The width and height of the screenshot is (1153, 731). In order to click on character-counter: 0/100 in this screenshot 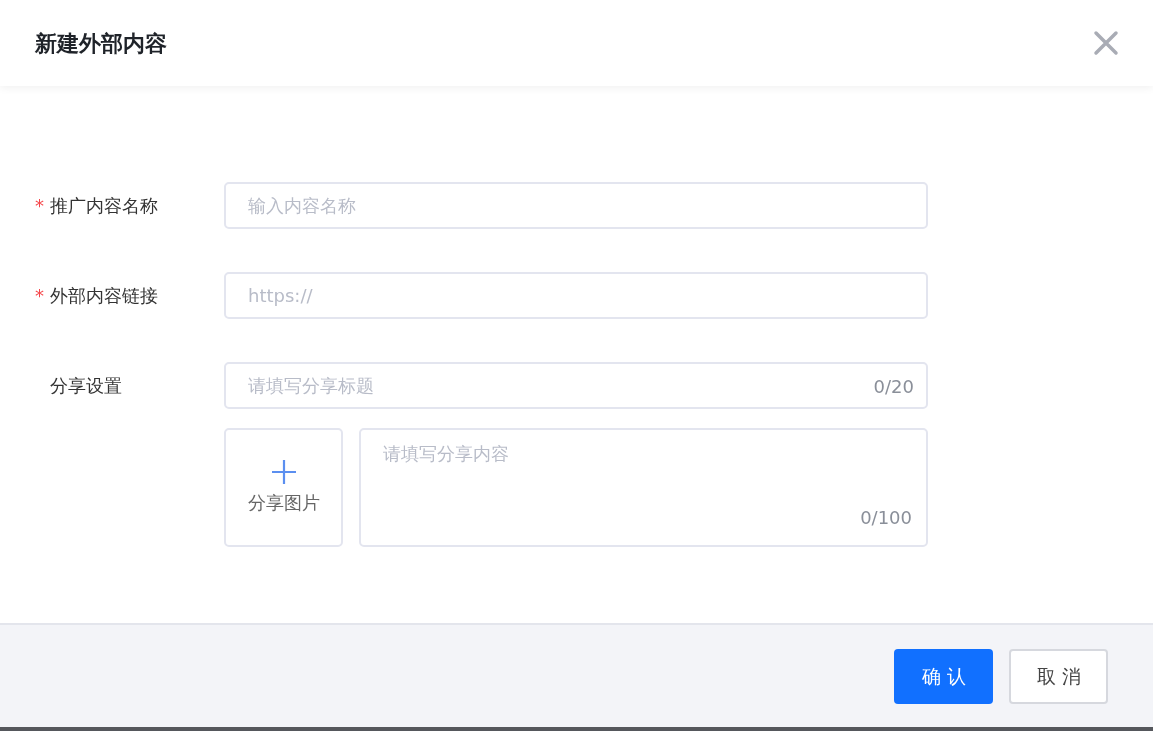, I will do `click(886, 518)`.